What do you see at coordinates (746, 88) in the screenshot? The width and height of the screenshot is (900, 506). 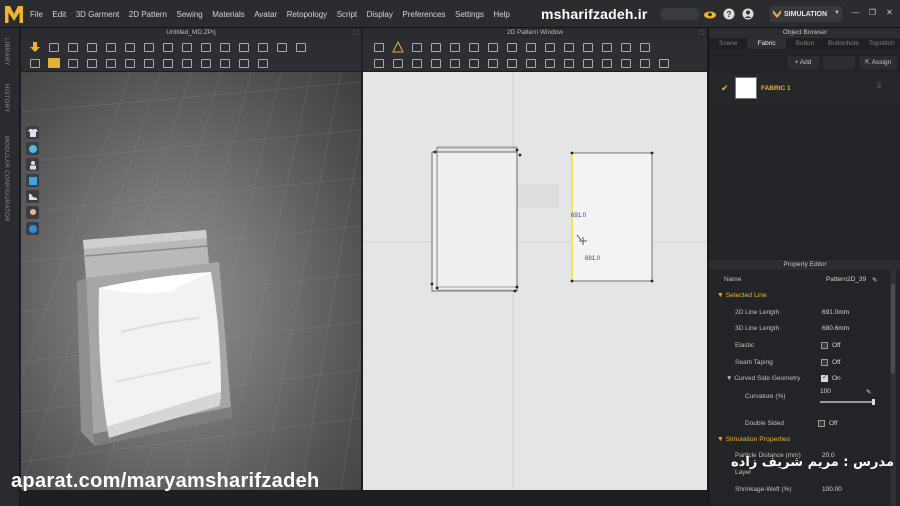 I see `fabric-swatch` at bounding box center [746, 88].